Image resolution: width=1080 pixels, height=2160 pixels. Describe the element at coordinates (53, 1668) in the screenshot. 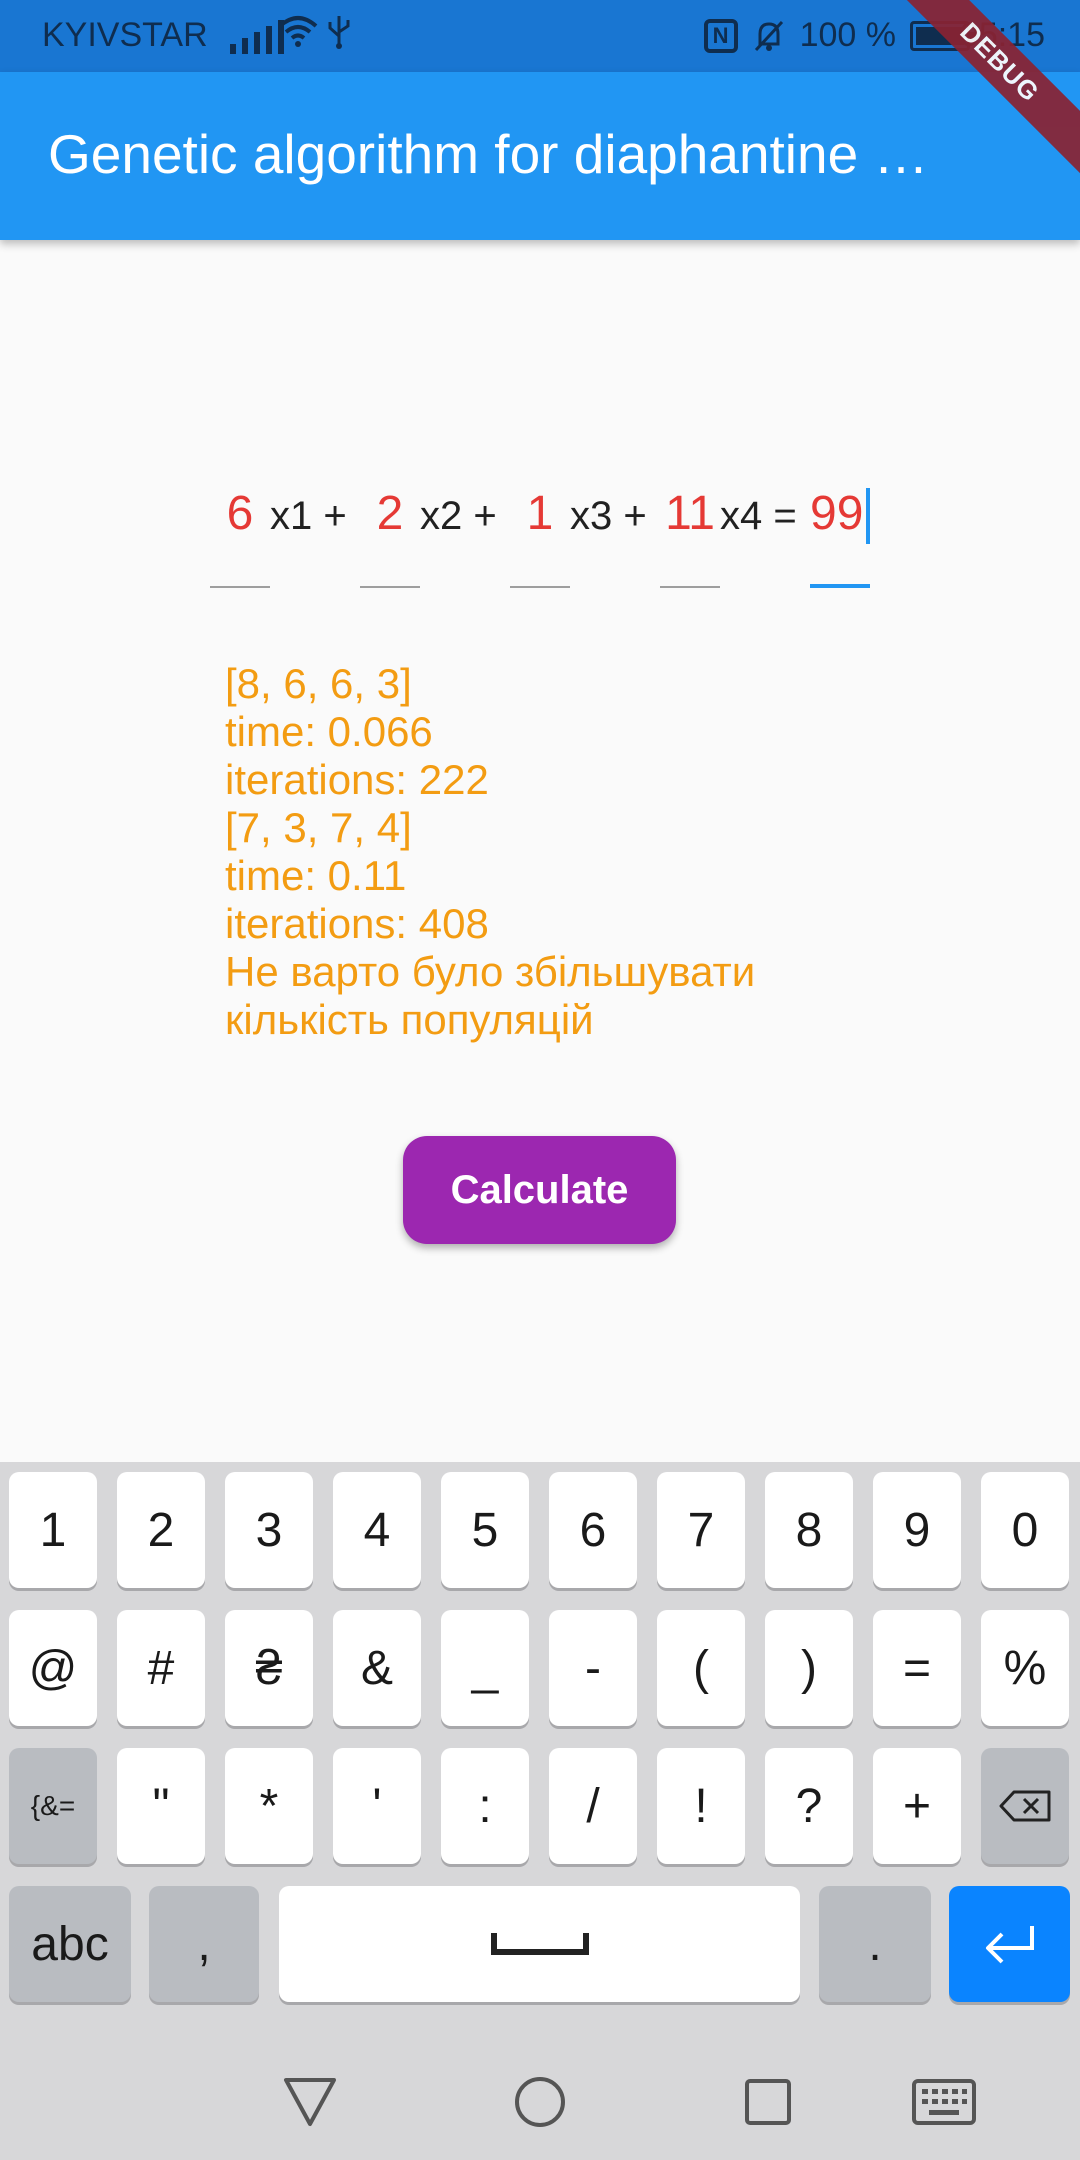

I see `key-symbol: @` at that location.